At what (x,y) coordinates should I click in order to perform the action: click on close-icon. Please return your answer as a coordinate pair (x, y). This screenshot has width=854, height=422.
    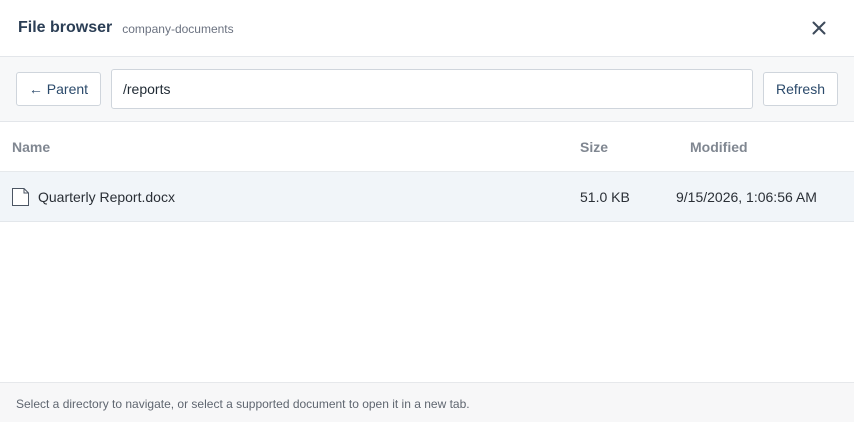
    Looking at the image, I should click on (819, 28).